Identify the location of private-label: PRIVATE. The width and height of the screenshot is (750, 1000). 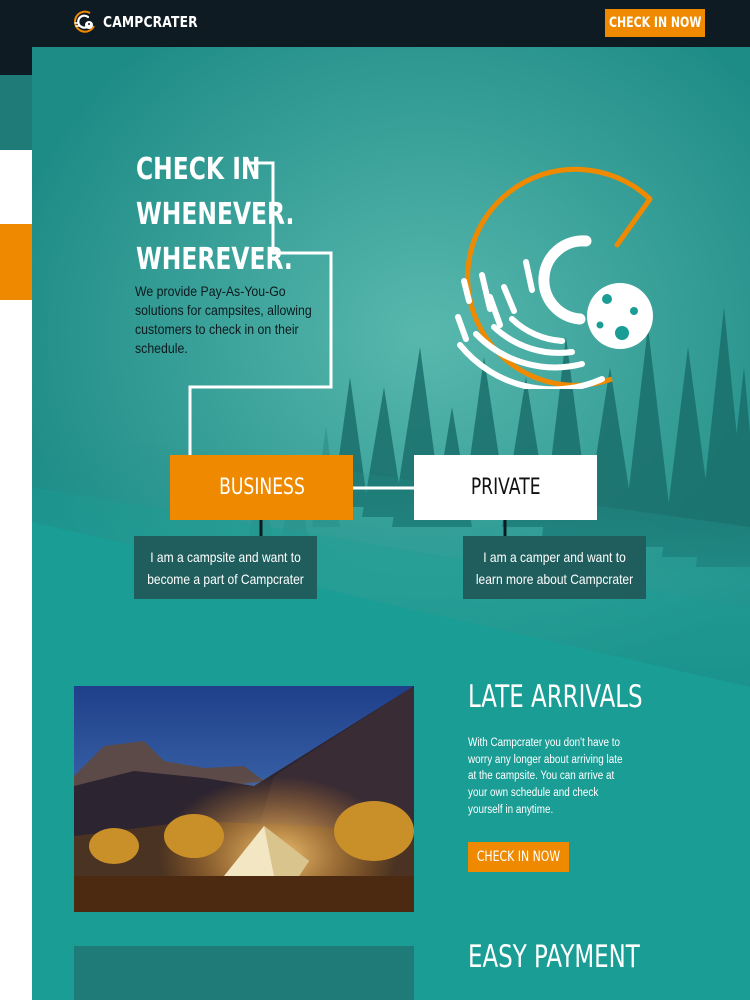
(505, 487).